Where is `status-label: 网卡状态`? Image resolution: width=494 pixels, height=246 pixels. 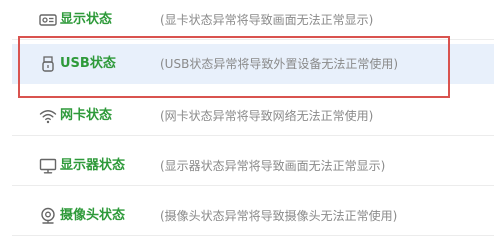
status-label: 网卡状态 is located at coordinates (86, 115).